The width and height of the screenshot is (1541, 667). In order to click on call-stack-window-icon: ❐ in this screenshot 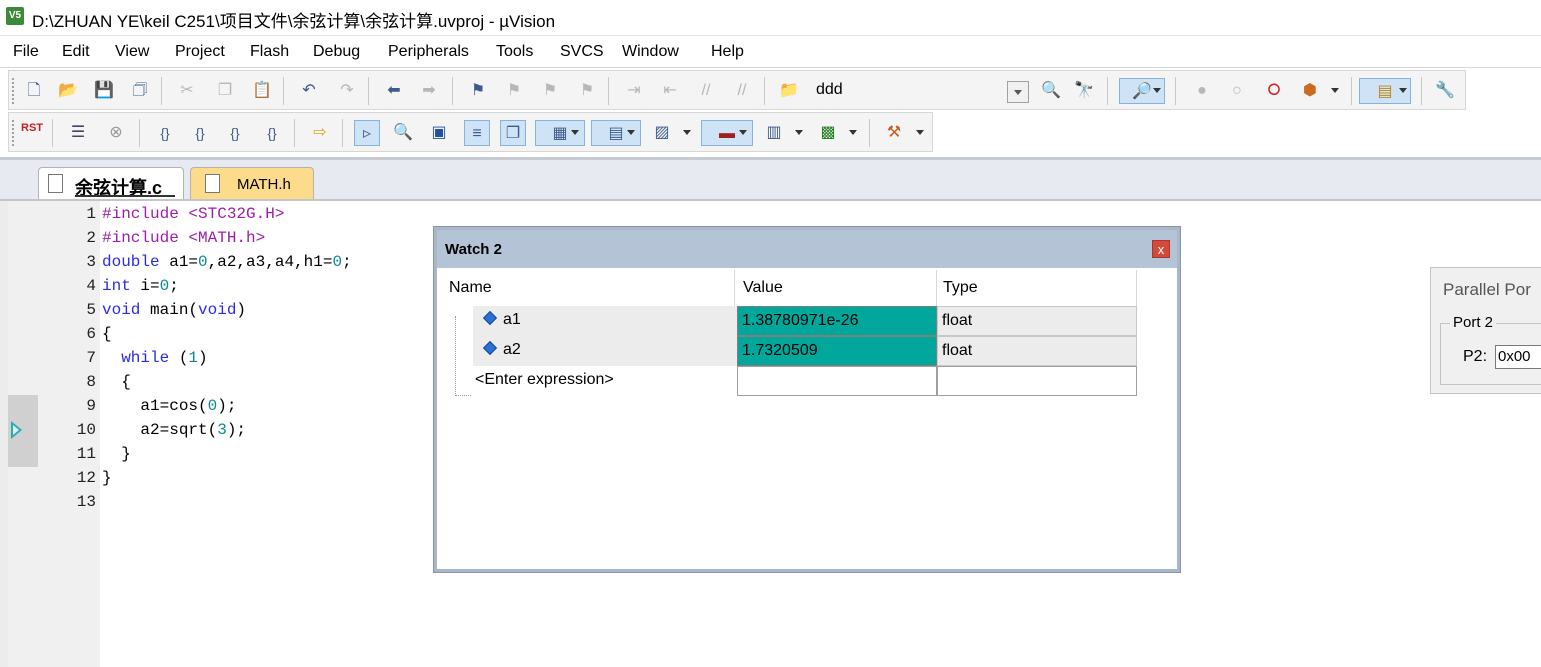, I will do `click(513, 133)`.